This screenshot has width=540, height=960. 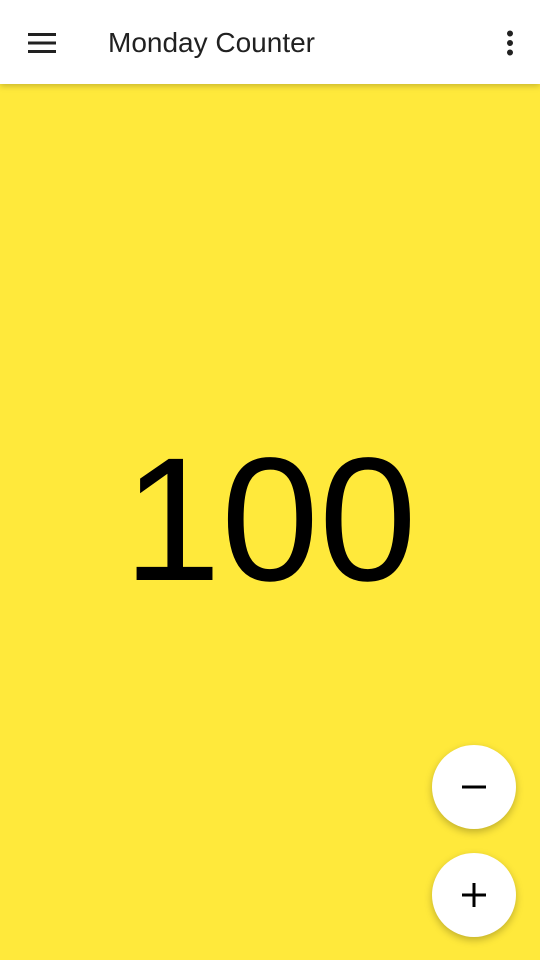 I want to click on app-toolbar: Monday Counter, so click(x=270, y=42).